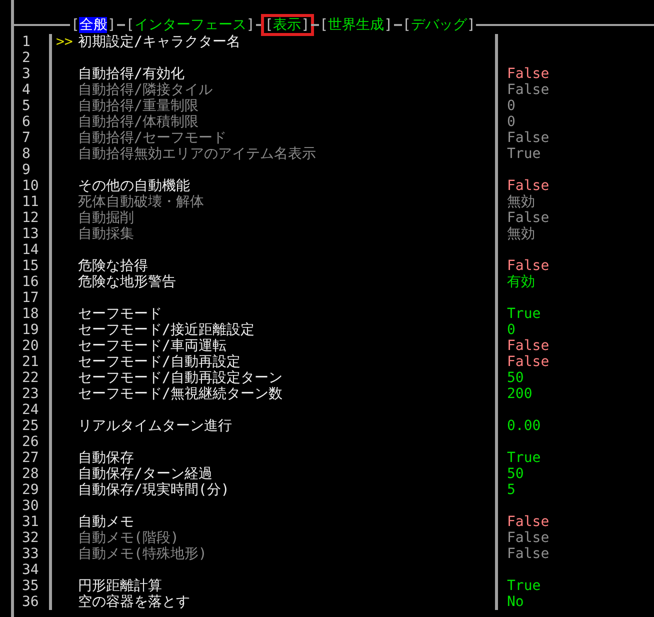 This screenshot has width=654, height=617. I want to click on line-number: 33, so click(30, 554).